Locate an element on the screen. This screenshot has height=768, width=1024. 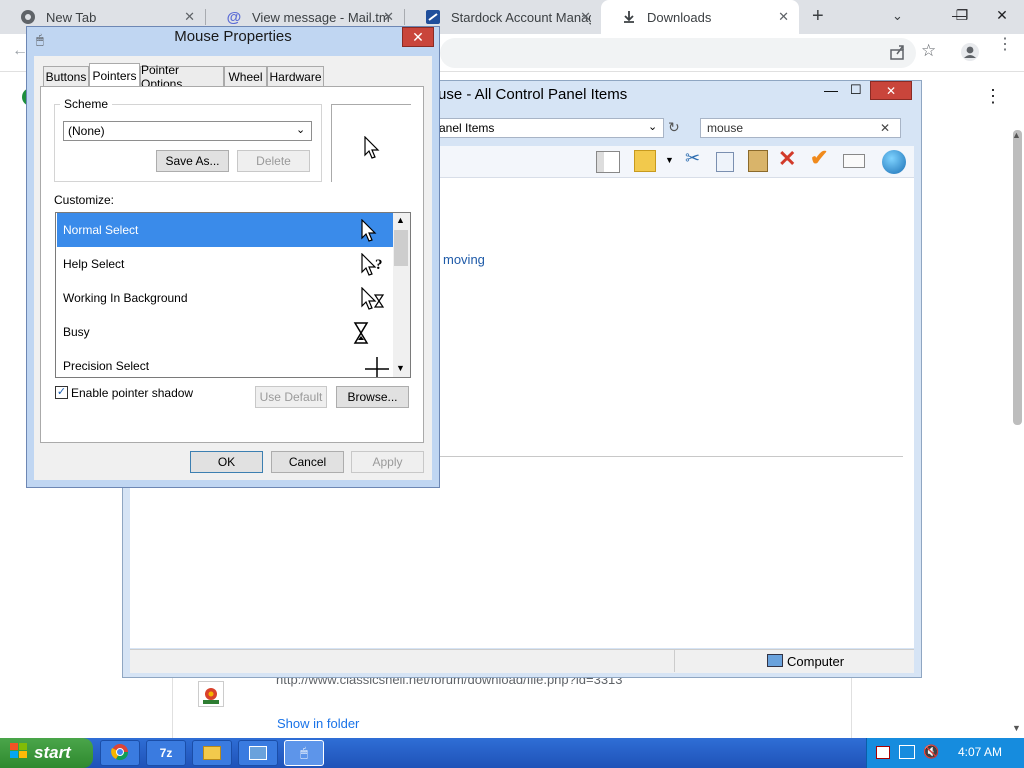
new-tab-button: + is located at coordinates (818, 16).